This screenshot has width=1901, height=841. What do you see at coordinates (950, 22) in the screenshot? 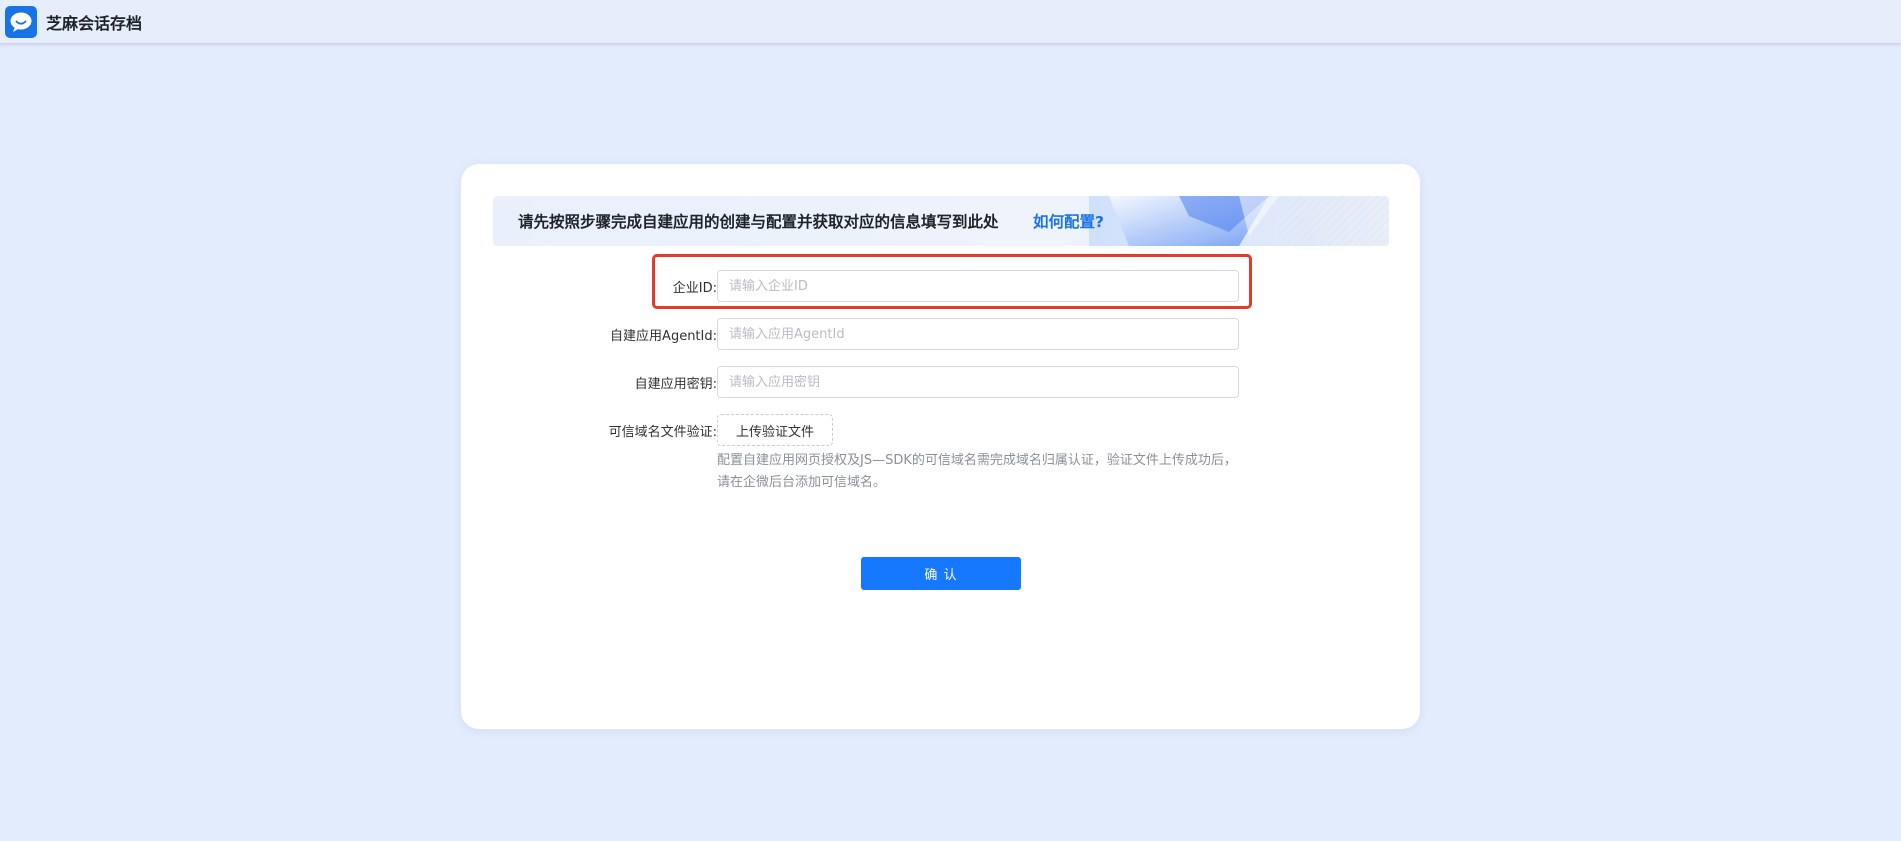
I see `top-bar: 芝麻会话存档` at bounding box center [950, 22].